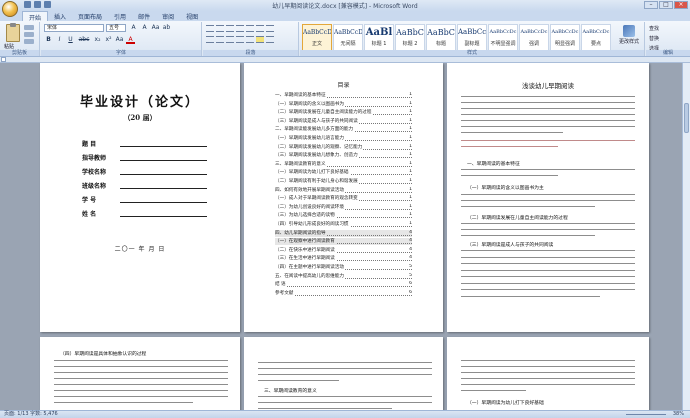  Describe the element at coordinates (116, 28) in the screenshot. I see `font-size-select: 五号` at that location.